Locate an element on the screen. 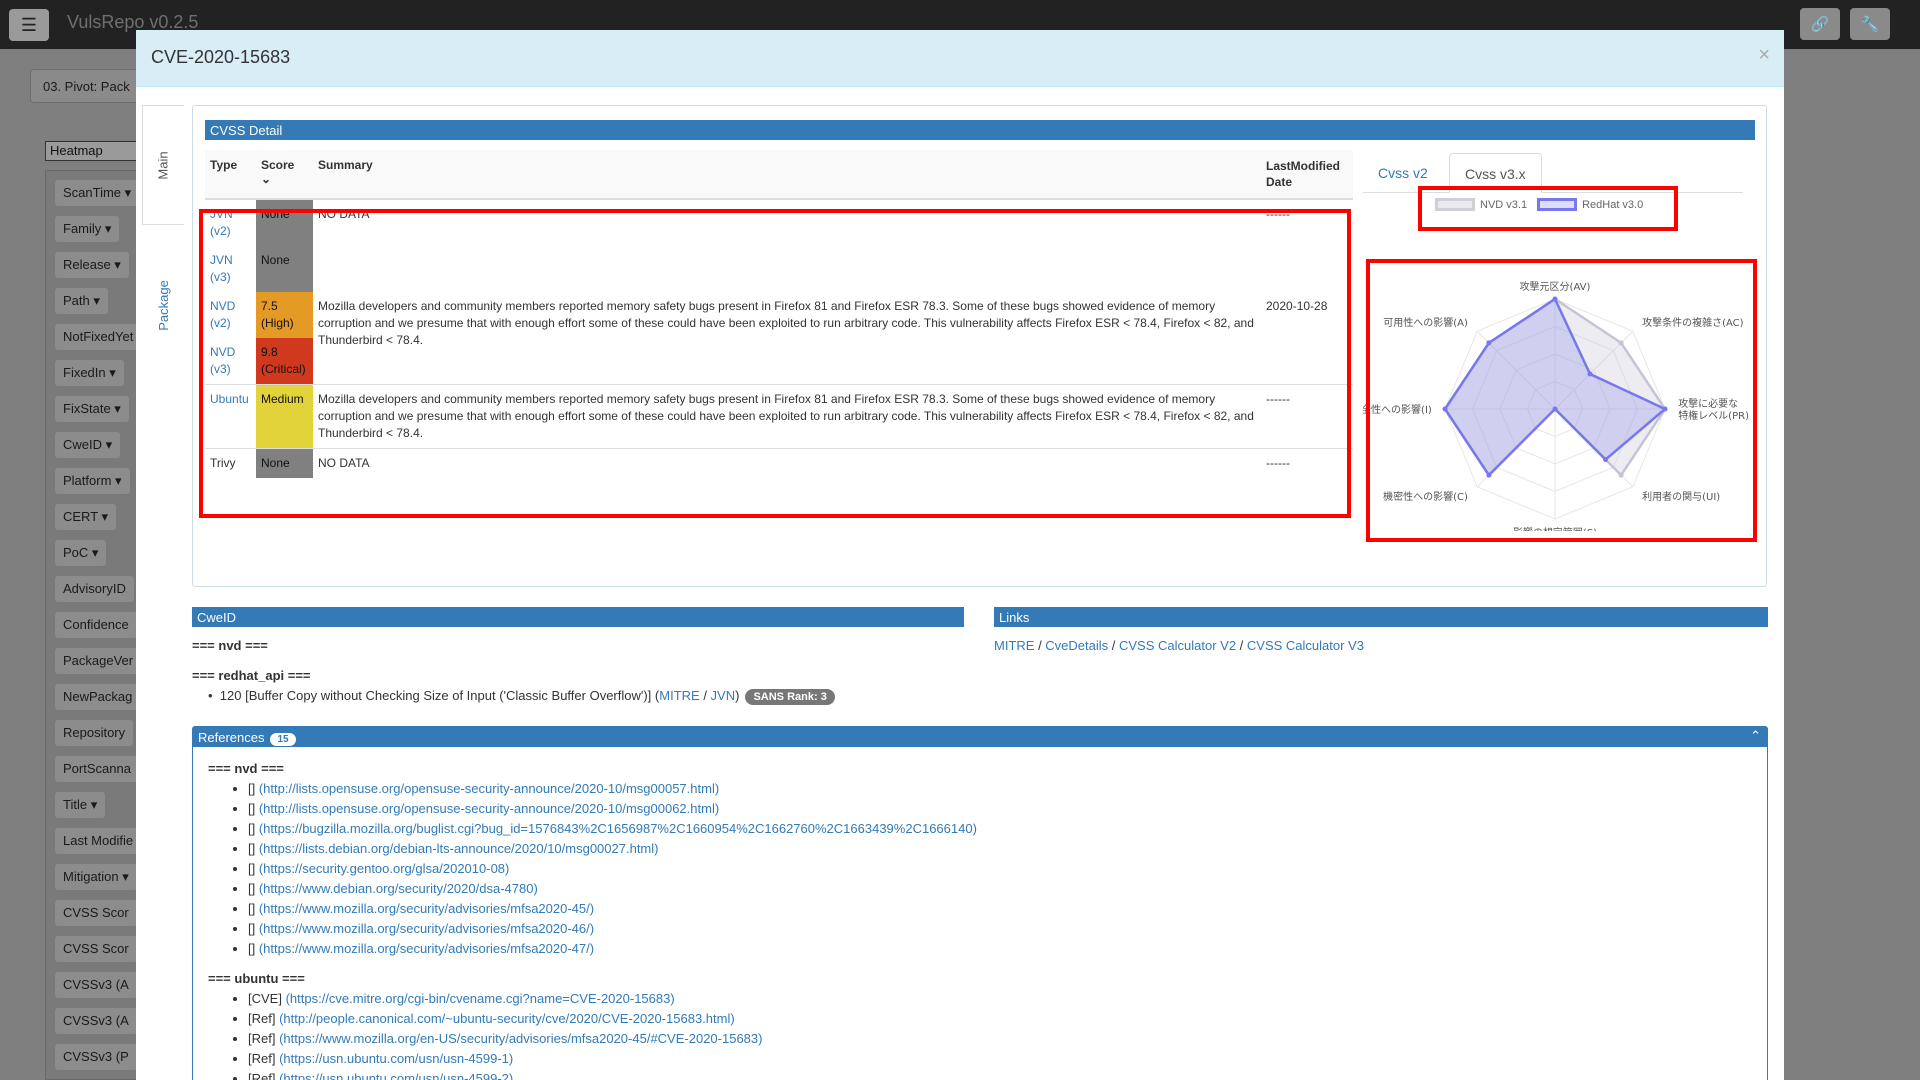 This screenshot has width=1920, height=1080. cwe-jvn-link: JVN is located at coordinates (723, 695).